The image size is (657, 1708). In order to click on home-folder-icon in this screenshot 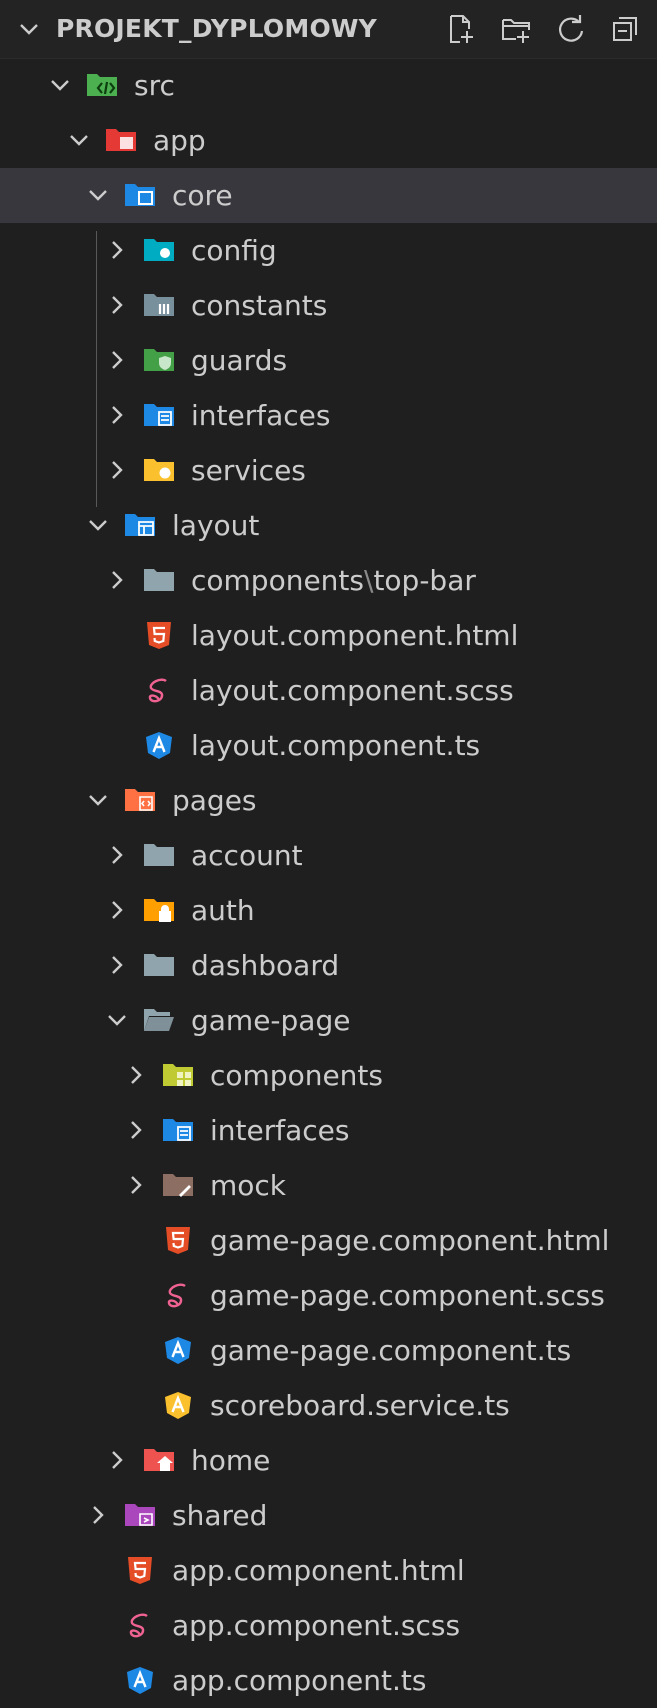, I will do `click(159, 1460)`.